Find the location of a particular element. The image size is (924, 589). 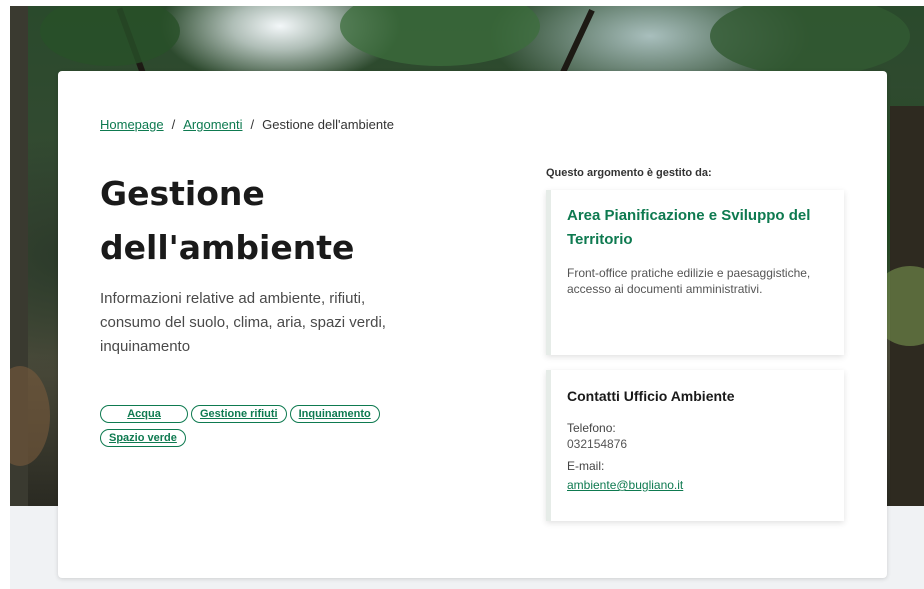

tag-chip: Acqua is located at coordinates (144, 414).